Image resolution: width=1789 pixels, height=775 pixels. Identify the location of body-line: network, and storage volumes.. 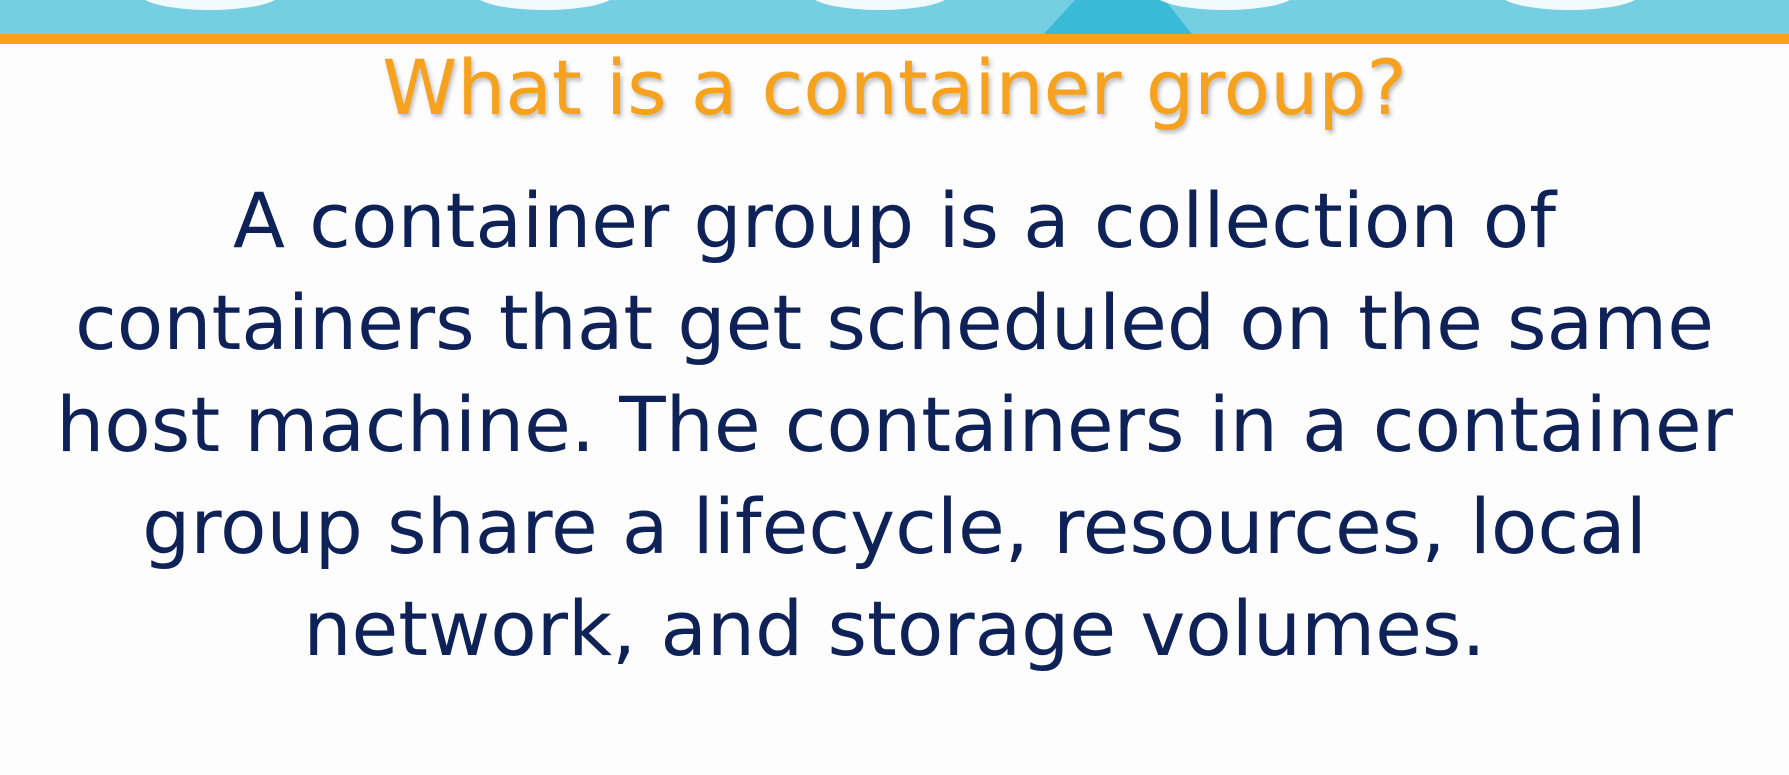
(894, 628).